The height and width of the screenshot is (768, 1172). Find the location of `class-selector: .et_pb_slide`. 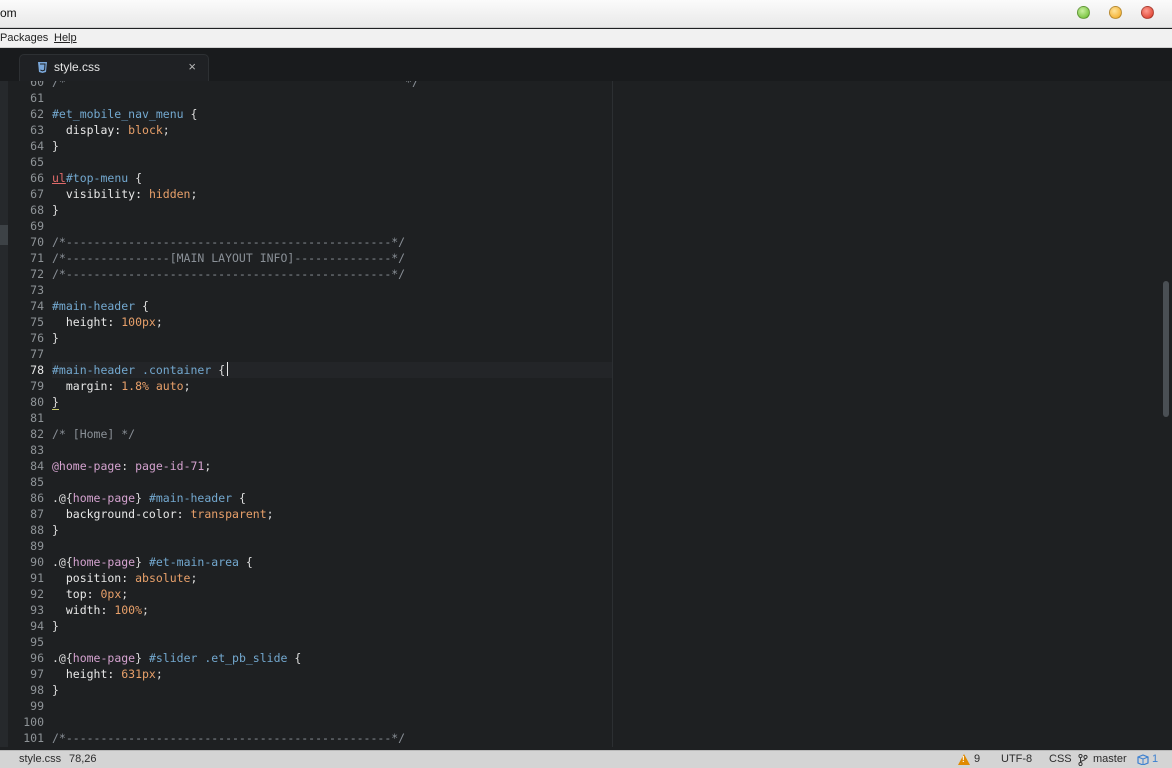

class-selector: .et_pb_slide is located at coordinates (242, 658).